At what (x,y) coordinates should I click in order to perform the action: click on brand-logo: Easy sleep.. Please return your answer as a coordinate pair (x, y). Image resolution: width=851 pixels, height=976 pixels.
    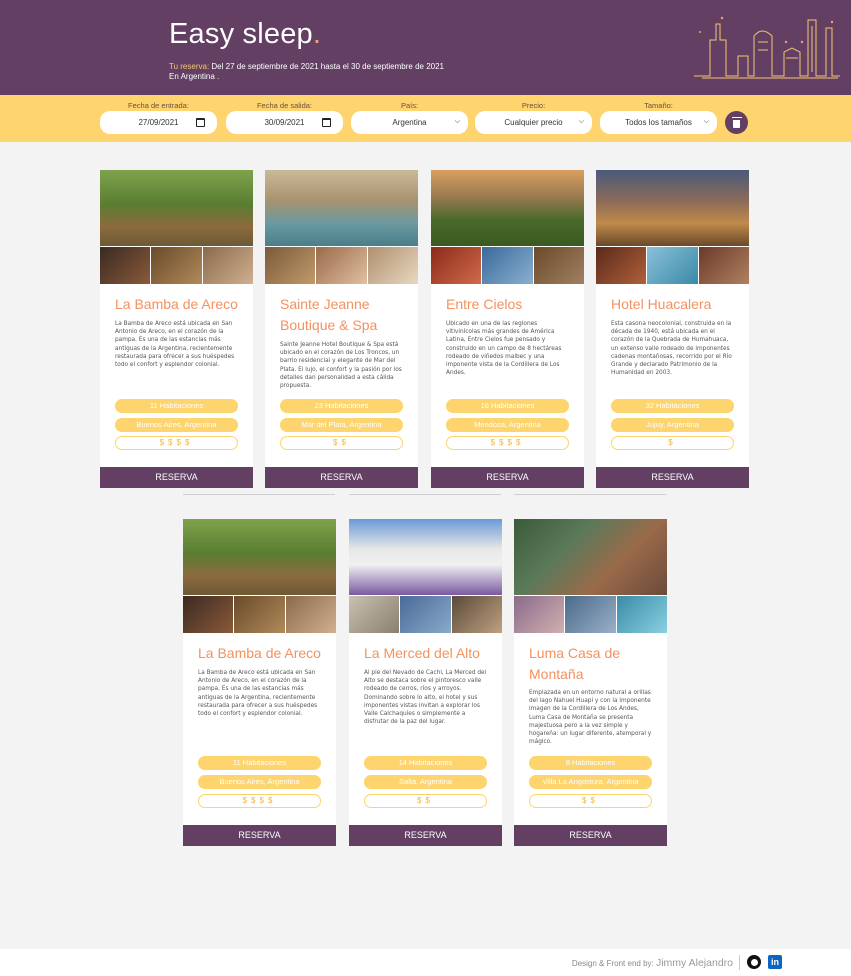
    Looking at the image, I should click on (245, 34).